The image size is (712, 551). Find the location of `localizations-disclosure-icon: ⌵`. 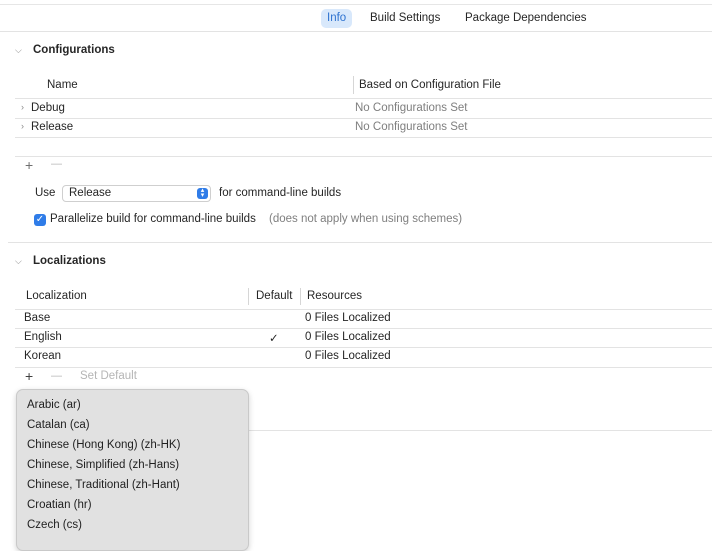

localizations-disclosure-icon: ⌵ is located at coordinates (18, 261).